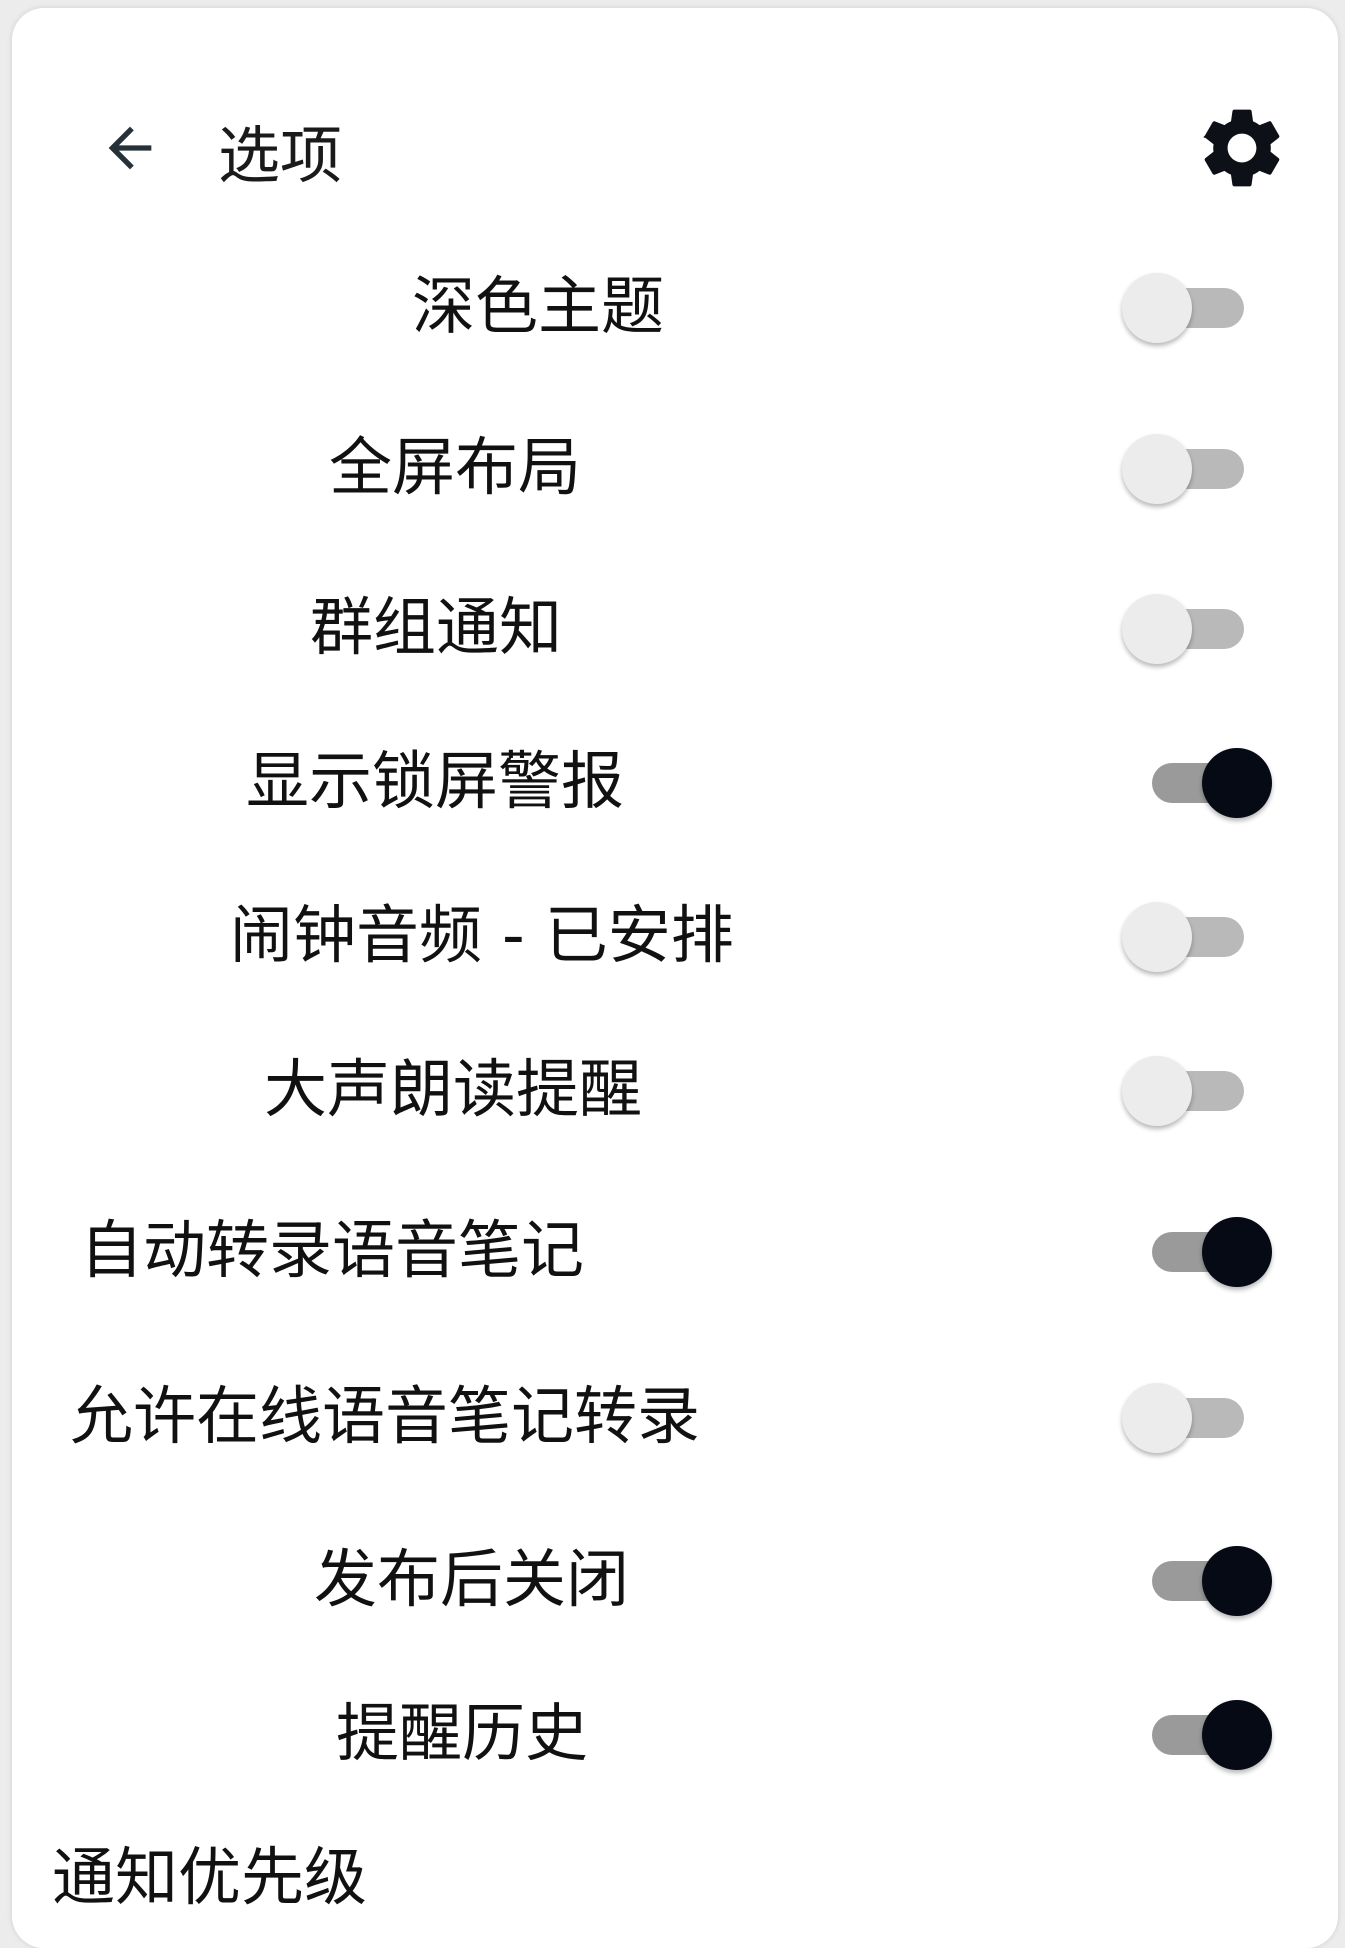  Describe the element at coordinates (482, 935) in the screenshot. I see `setting-label: 闹钟音频 - 已安排` at that location.